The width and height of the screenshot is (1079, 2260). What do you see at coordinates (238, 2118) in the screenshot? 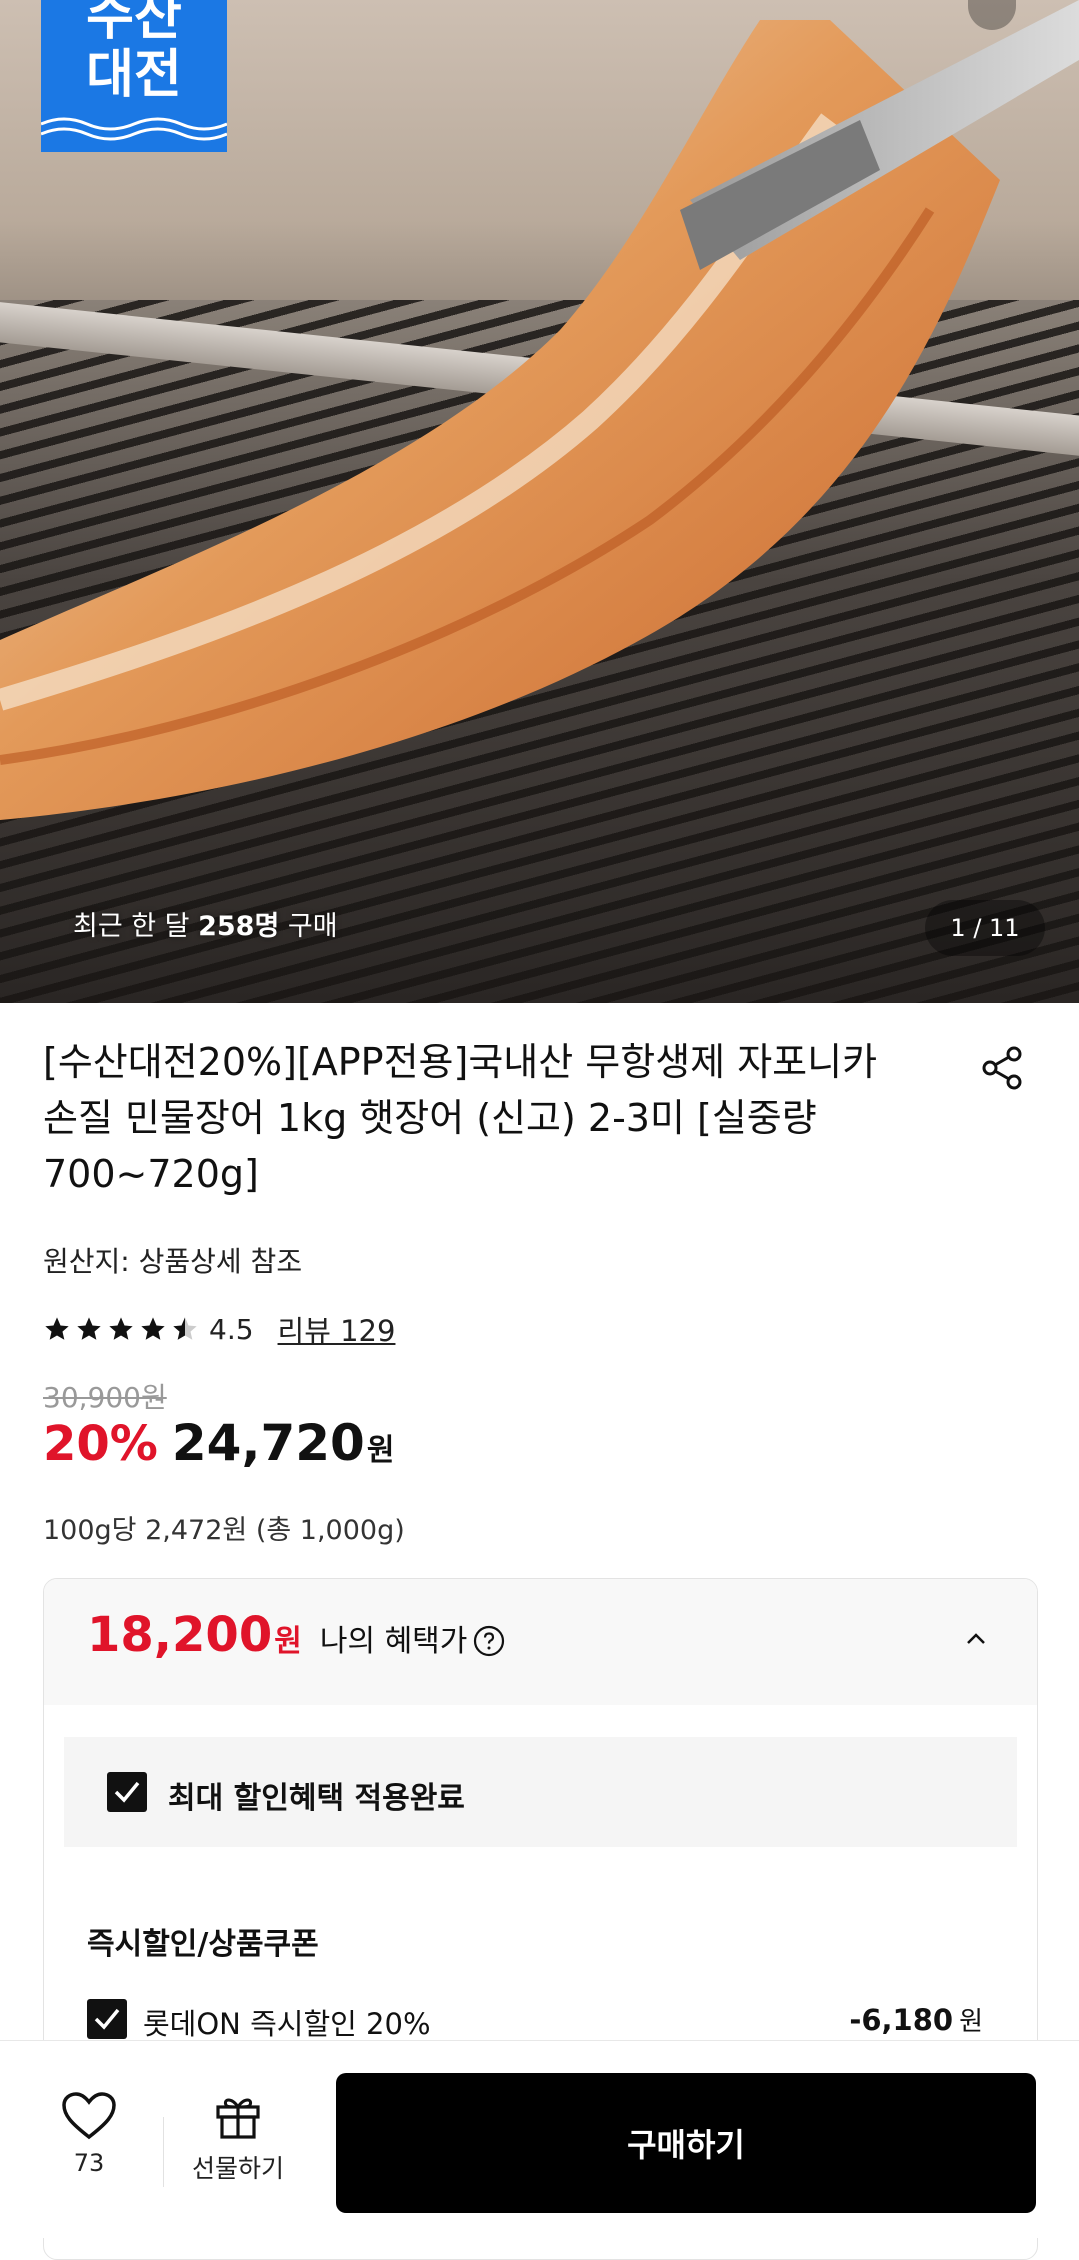
I see `gift-icon` at bounding box center [238, 2118].